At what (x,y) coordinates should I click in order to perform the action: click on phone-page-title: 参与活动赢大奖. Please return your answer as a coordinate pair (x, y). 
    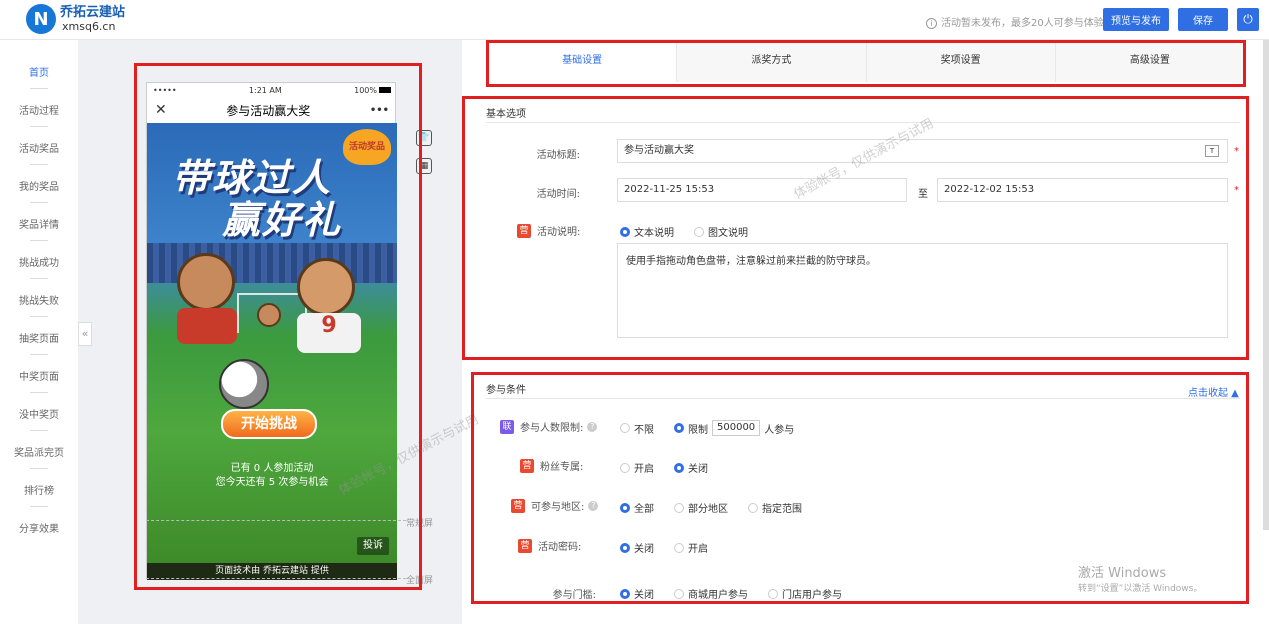
    Looking at the image, I should click on (268, 110).